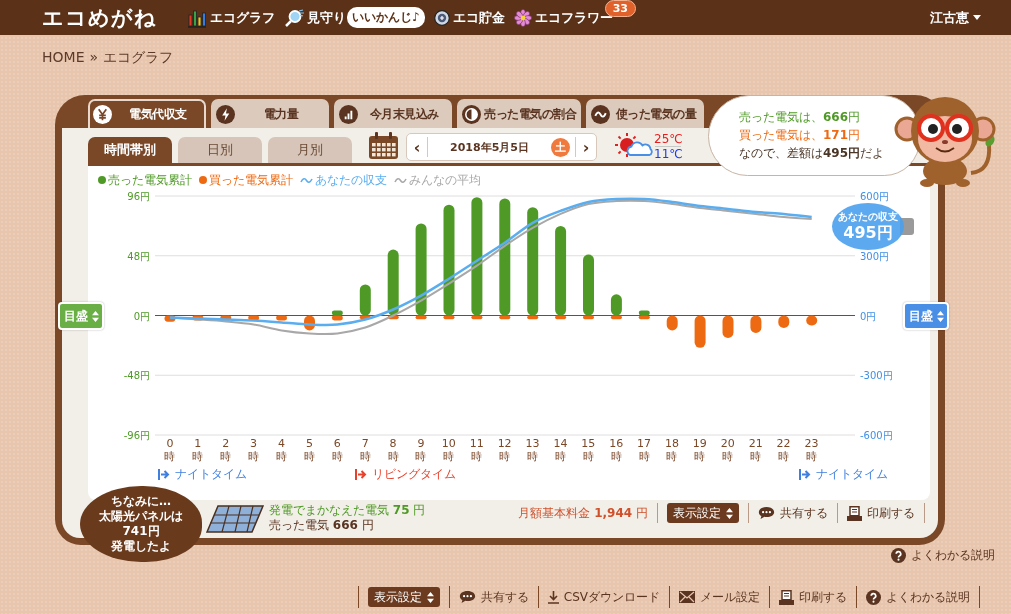 This screenshot has height=614, width=1011. What do you see at coordinates (337, 450) in the screenshot?
I see `hour-label: 6時` at bounding box center [337, 450].